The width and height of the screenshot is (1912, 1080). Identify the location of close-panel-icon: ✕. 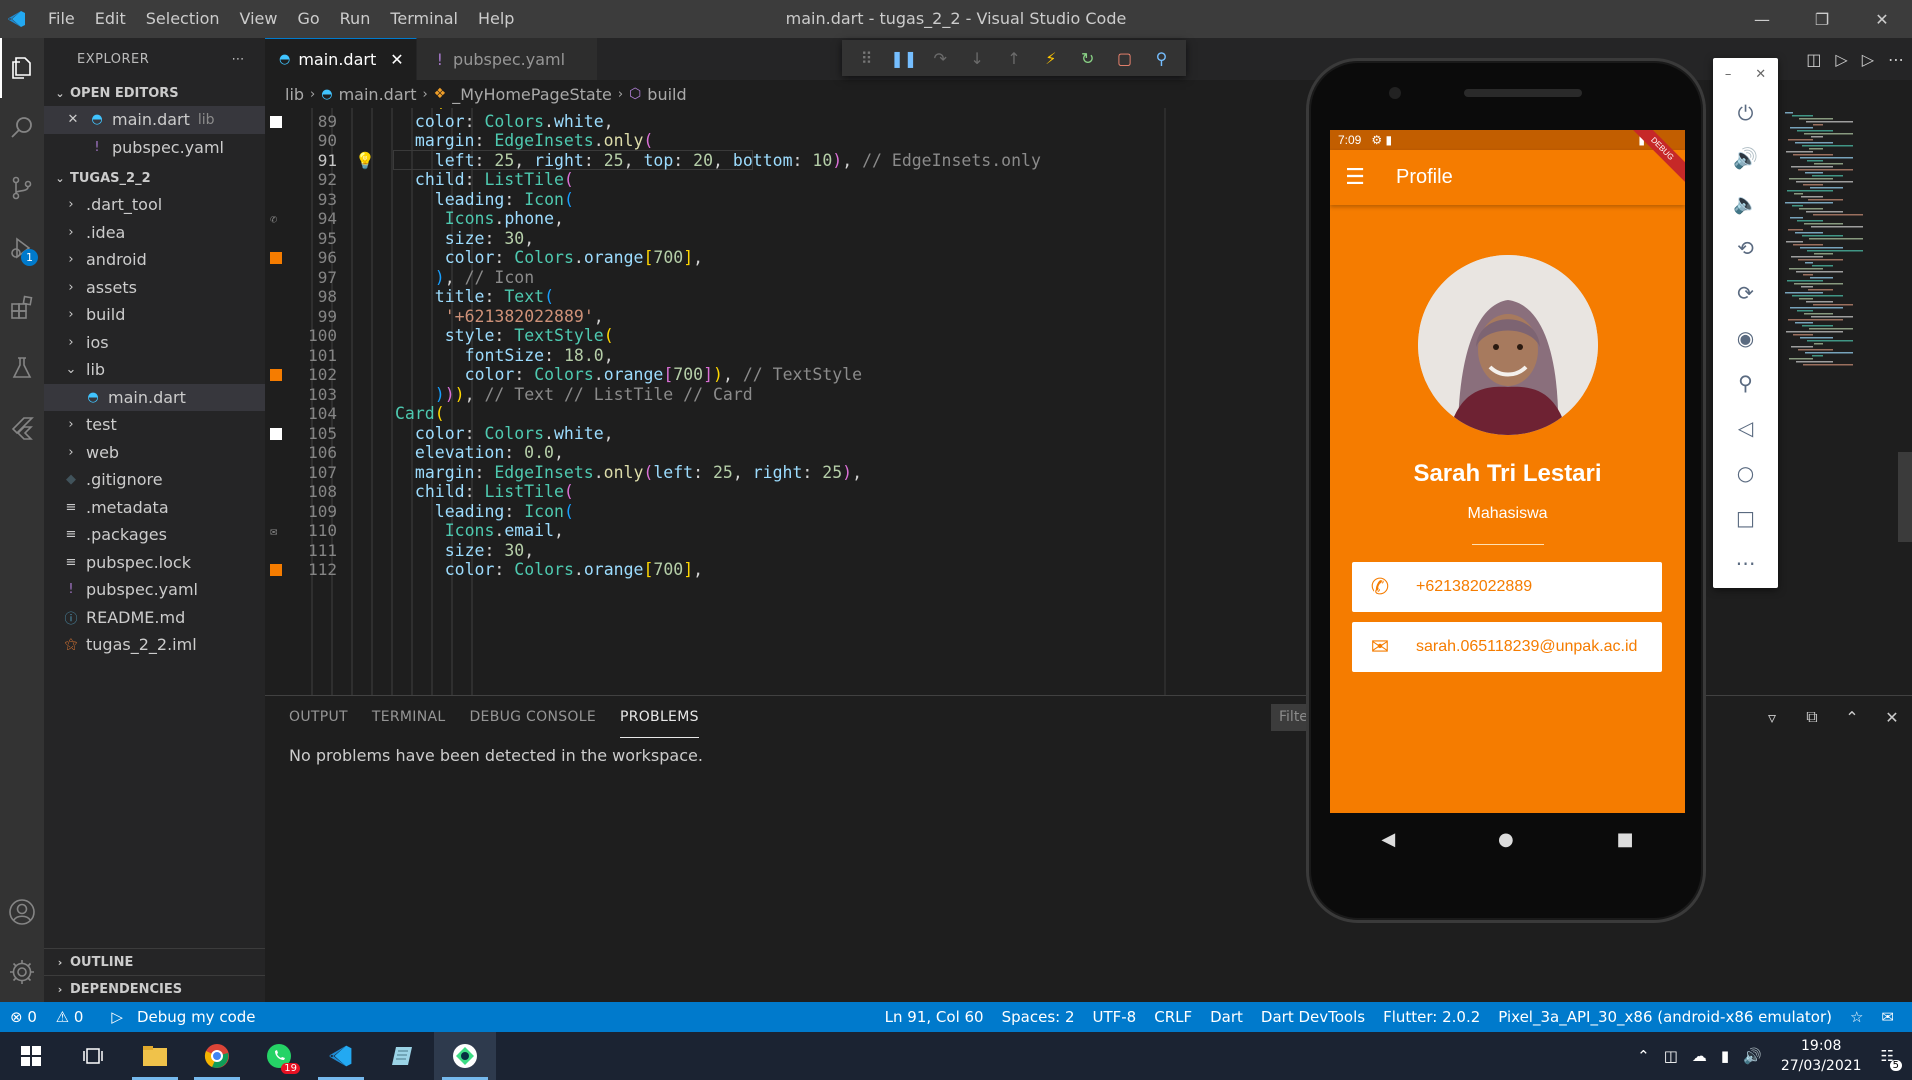
(1892, 717).